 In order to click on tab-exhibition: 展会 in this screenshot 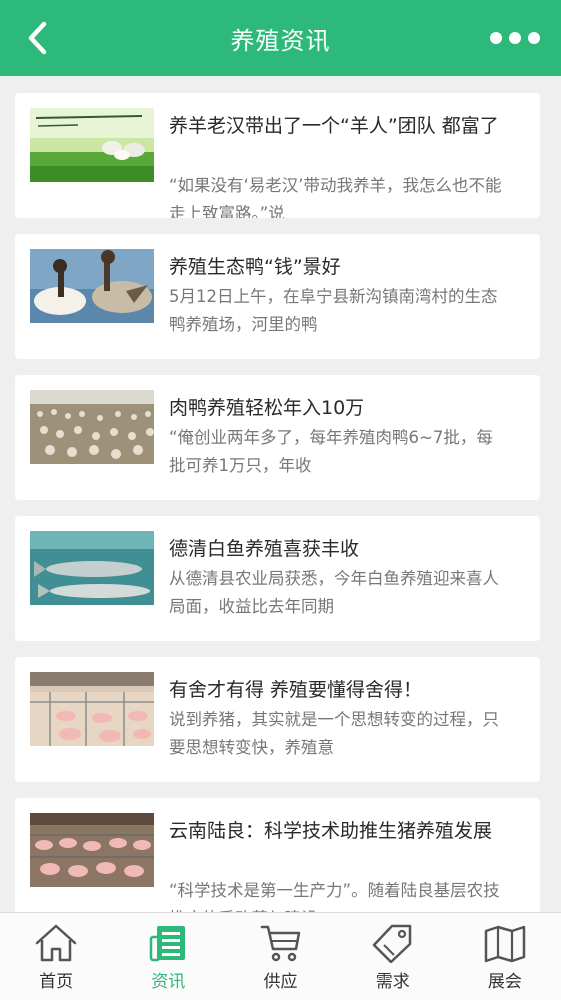, I will do `click(505, 956)`.